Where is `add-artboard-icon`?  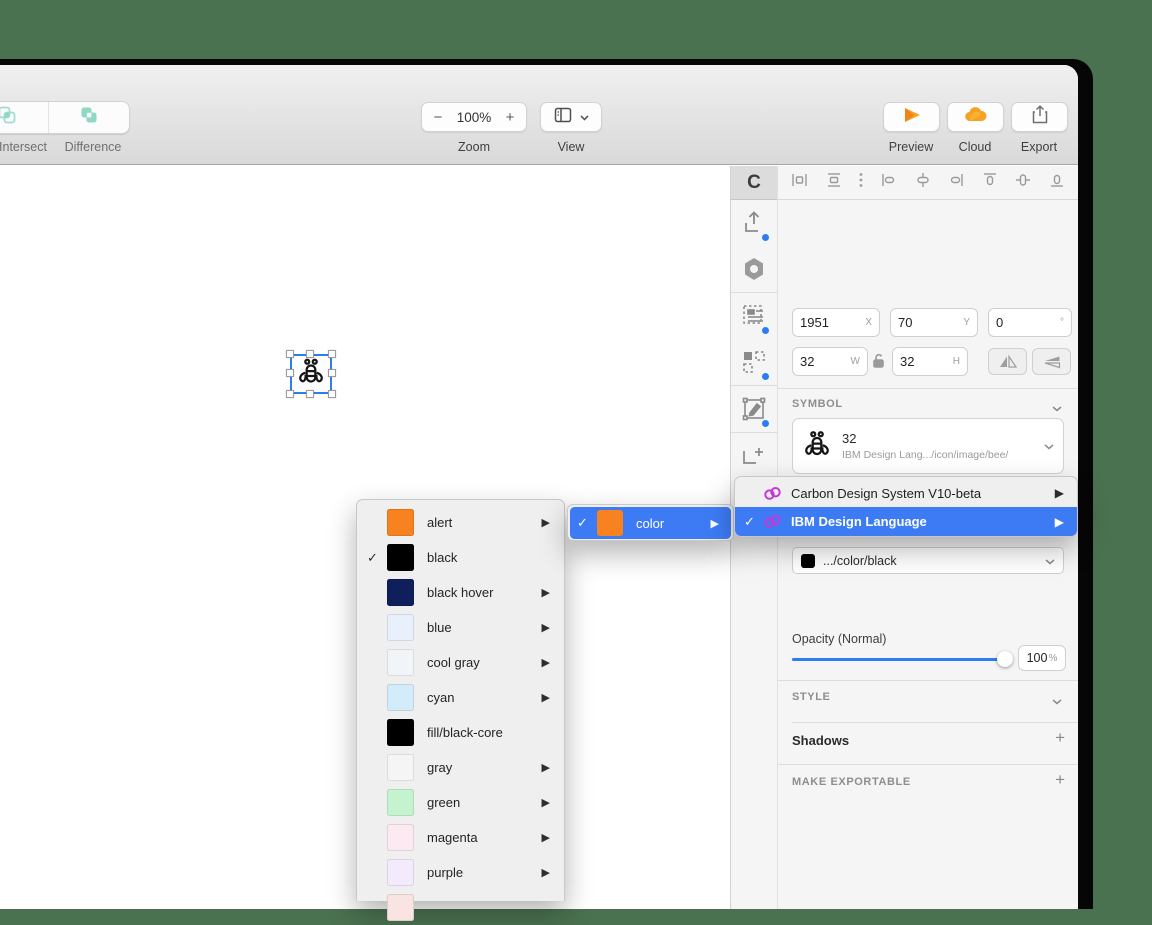 add-artboard-icon is located at coordinates (754, 456).